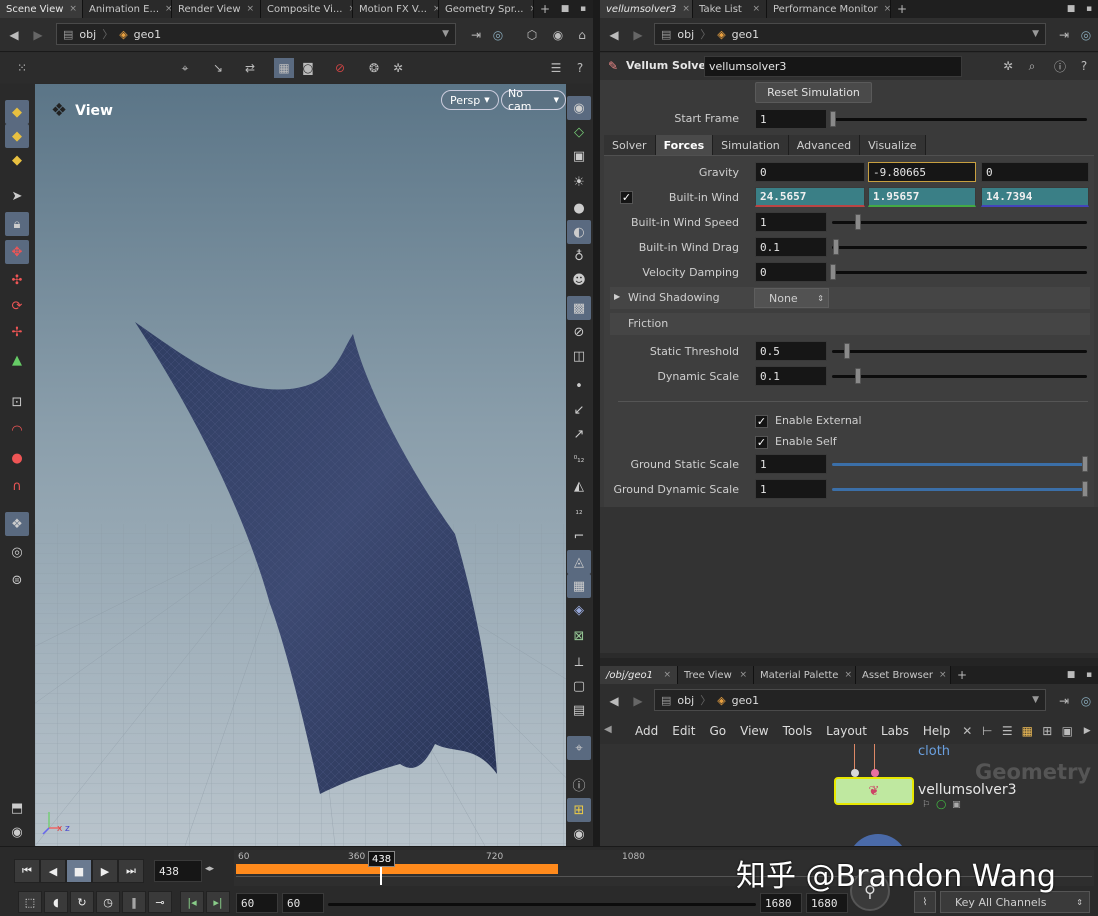 The image size is (1098, 916). Describe the element at coordinates (17, 430) in the screenshot. I see `brush-icon: ◠` at that location.